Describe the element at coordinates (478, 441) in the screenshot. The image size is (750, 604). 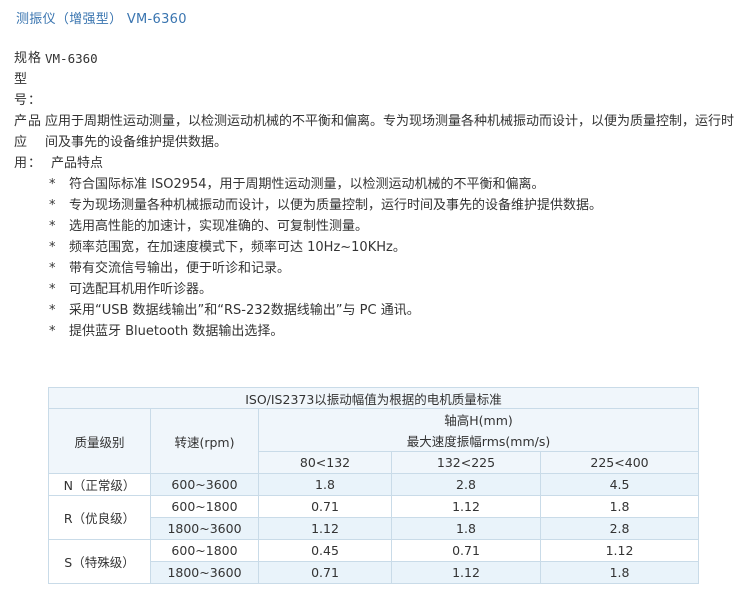
I see `header-max-velocity: 最大速度振幅rms(mm/s)` at that location.